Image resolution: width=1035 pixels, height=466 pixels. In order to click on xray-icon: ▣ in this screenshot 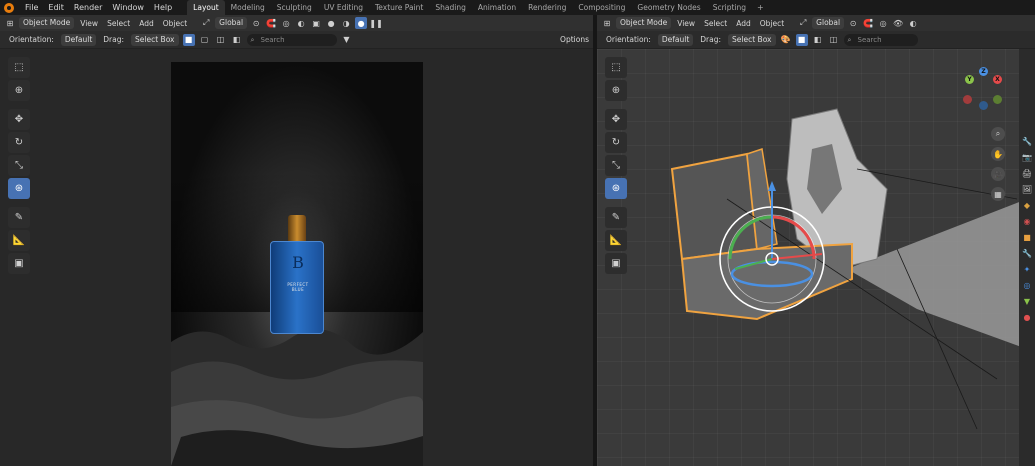, I will do `click(316, 23)`.